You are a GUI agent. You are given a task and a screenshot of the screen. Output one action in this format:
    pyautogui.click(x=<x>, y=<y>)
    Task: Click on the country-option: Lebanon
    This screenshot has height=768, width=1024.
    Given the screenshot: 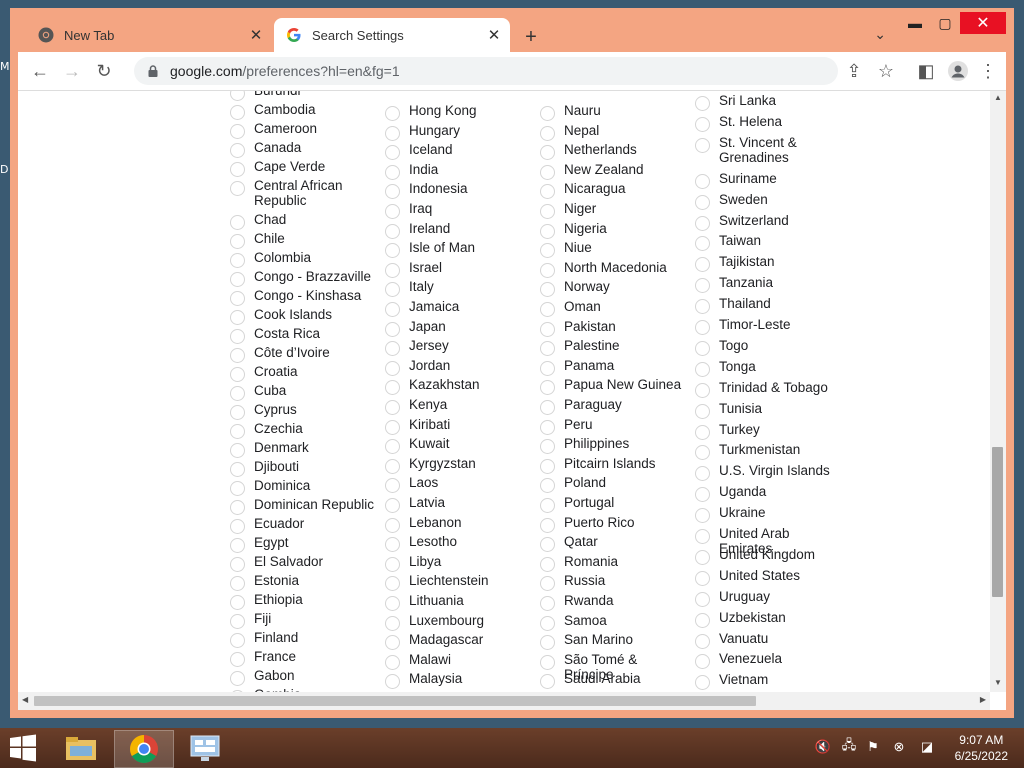 What is the action you would take?
    pyautogui.click(x=458, y=524)
    